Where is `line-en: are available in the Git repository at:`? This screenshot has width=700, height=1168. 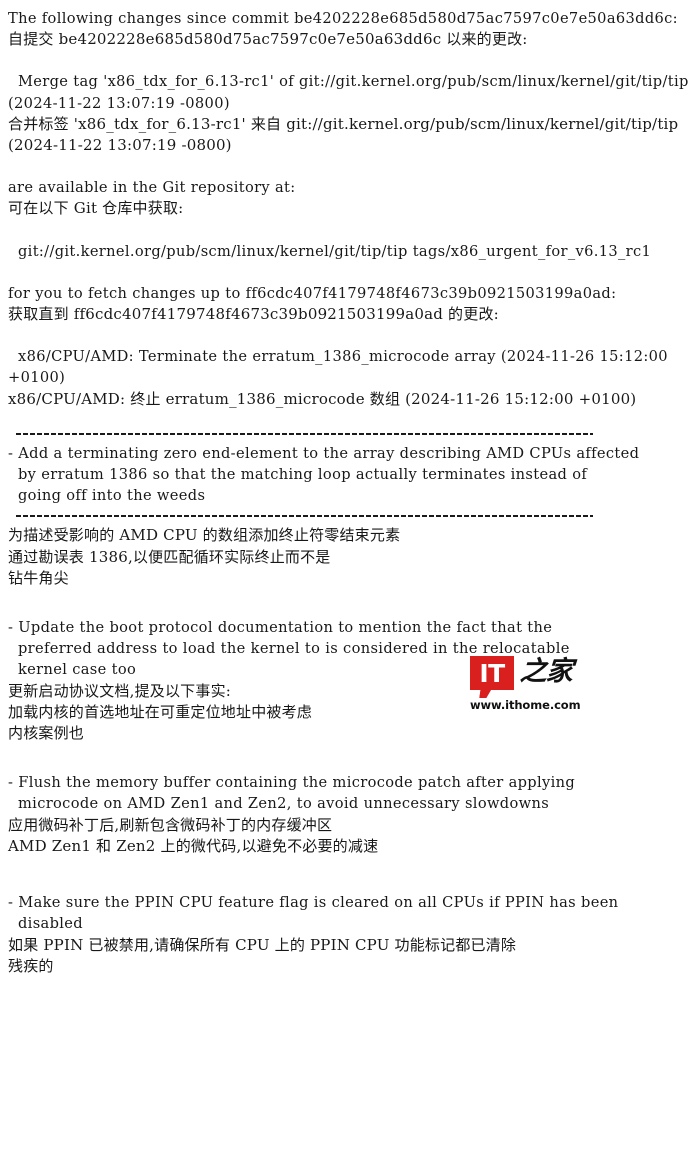 line-en: are available in the Git repository at: is located at coordinates (152, 188).